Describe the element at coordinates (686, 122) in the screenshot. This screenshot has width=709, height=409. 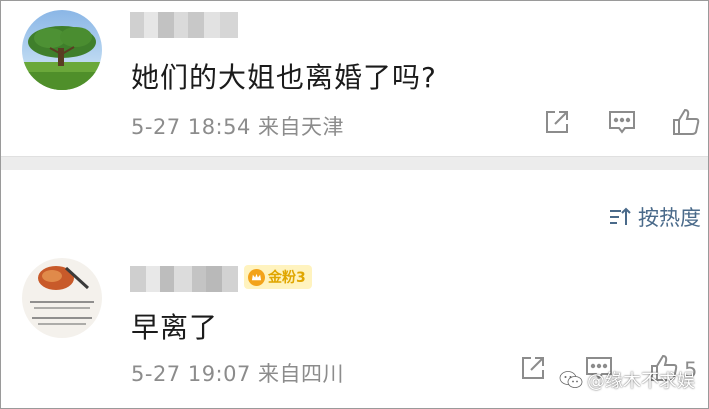
I see `like-icon` at that location.